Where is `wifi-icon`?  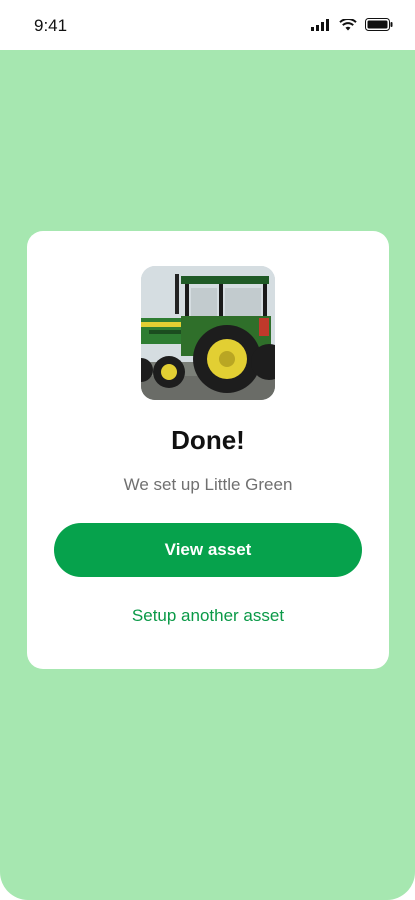
wifi-icon is located at coordinates (348, 27).